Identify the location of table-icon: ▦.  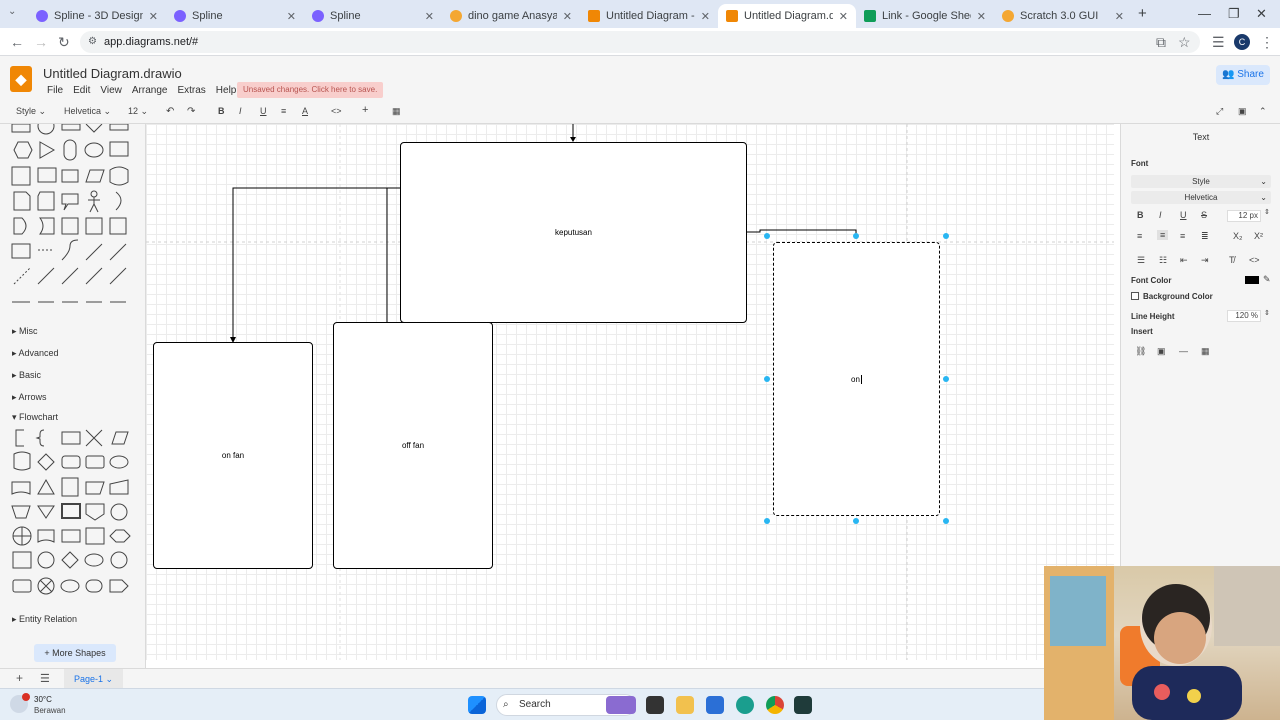
(396, 111).